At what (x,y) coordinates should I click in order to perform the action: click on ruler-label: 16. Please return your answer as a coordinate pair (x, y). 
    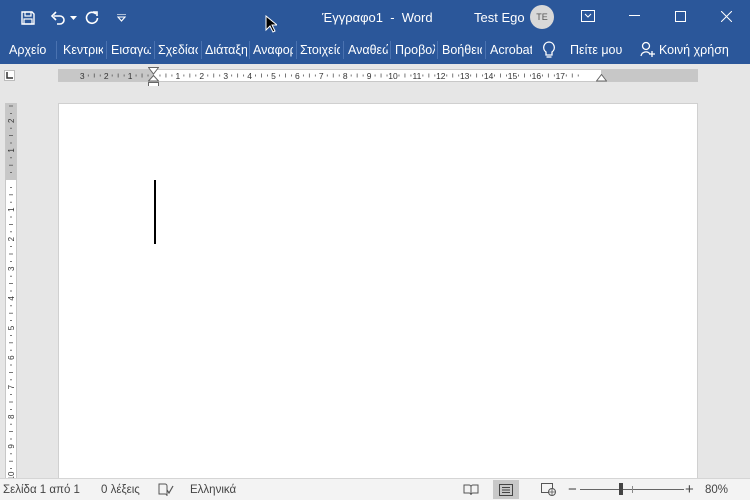
    Looking at the image, I should click on (537, 76).